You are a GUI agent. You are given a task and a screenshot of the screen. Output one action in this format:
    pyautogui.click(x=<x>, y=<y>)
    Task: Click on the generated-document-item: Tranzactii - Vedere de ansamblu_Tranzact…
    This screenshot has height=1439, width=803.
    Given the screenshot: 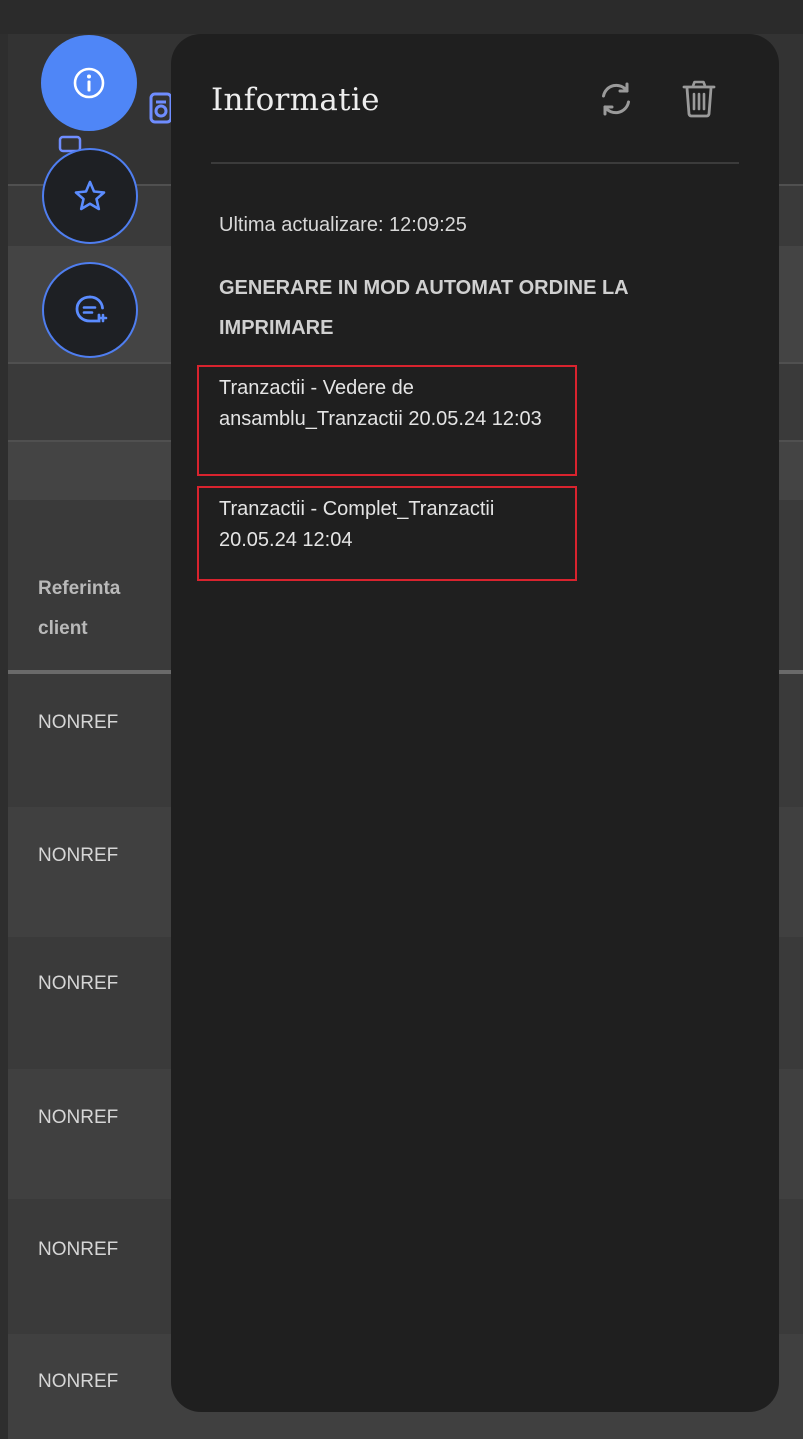 What is the action you would take?
    pyautogui.click(x=387, y=420)
    